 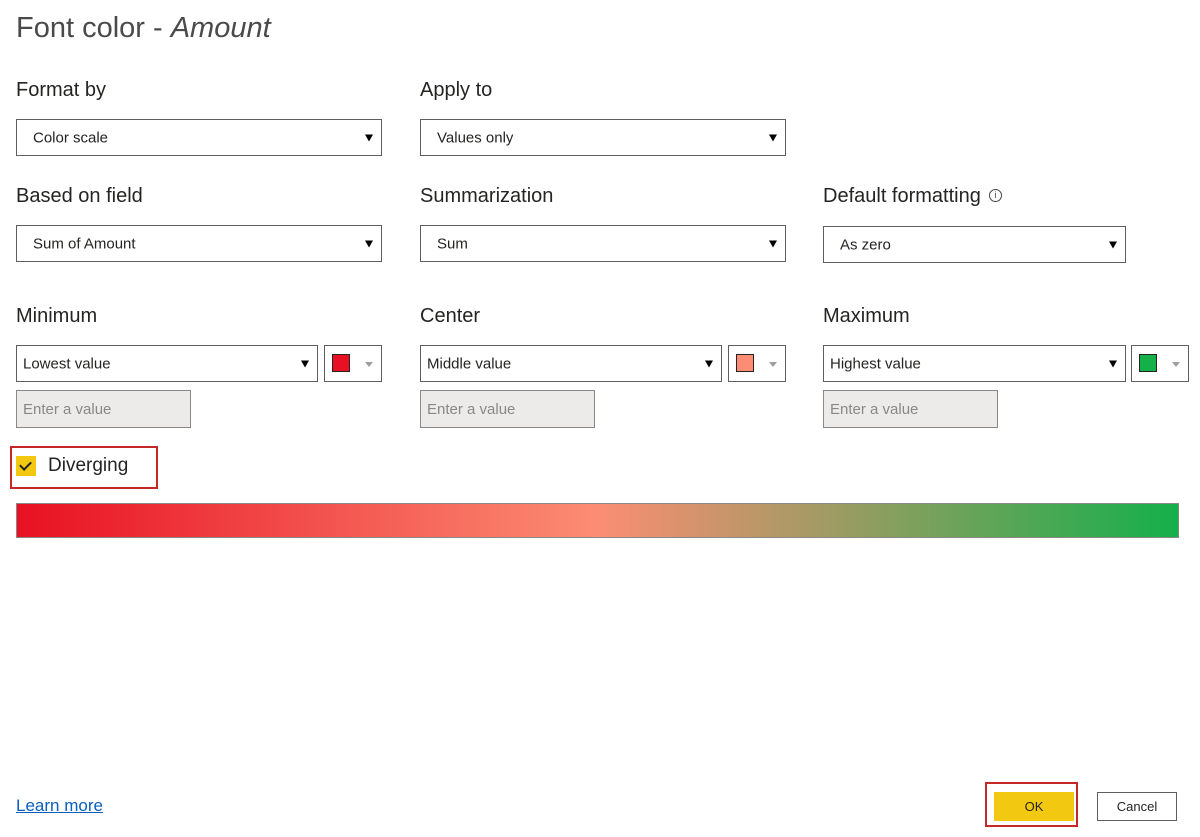 What do you see at coordinates (469, 363) in the screenshot?
I see `center-value: Middle value` at bounding box center [469, 363].